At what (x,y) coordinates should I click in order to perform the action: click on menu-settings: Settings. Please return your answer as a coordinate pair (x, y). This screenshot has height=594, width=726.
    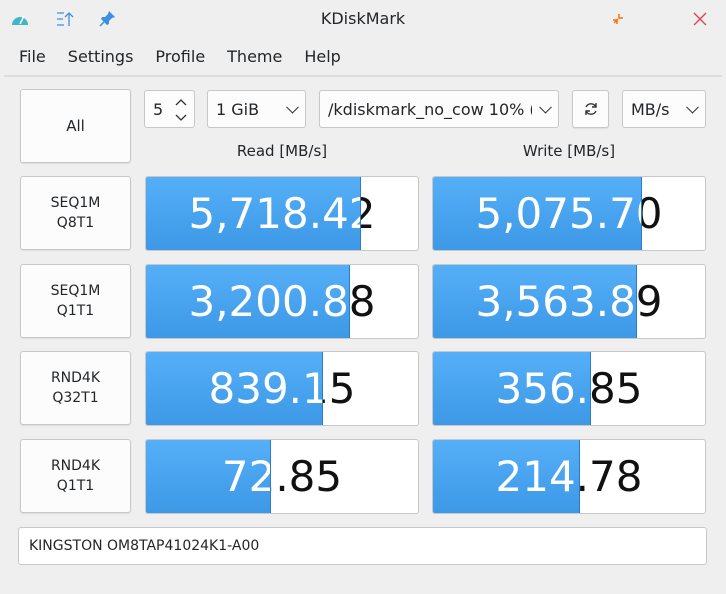
    Looking at the image, I should click on (101, 56).